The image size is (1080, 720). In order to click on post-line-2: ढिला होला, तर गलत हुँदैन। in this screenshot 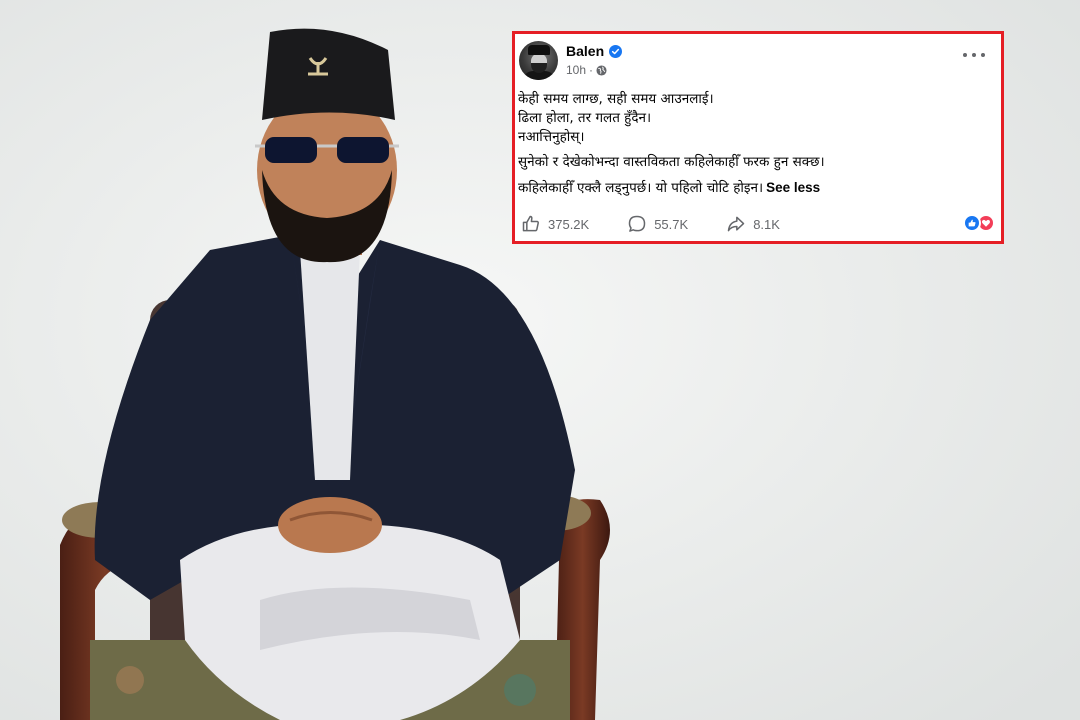, I will do `click(585, 118)`.